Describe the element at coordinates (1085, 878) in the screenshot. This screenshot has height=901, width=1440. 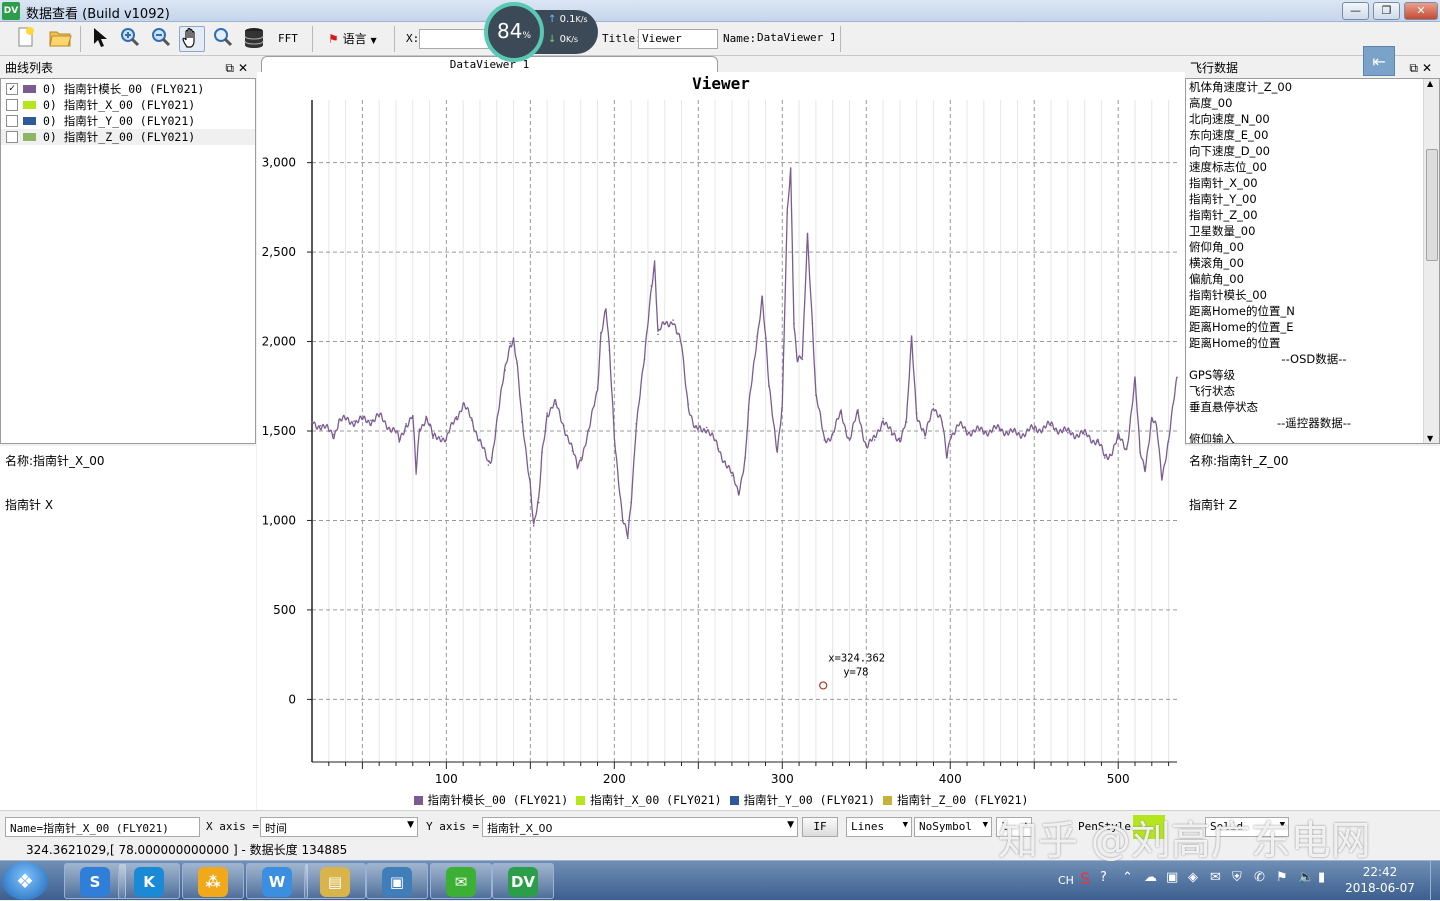
I see `sogou-icon: S` at that location.